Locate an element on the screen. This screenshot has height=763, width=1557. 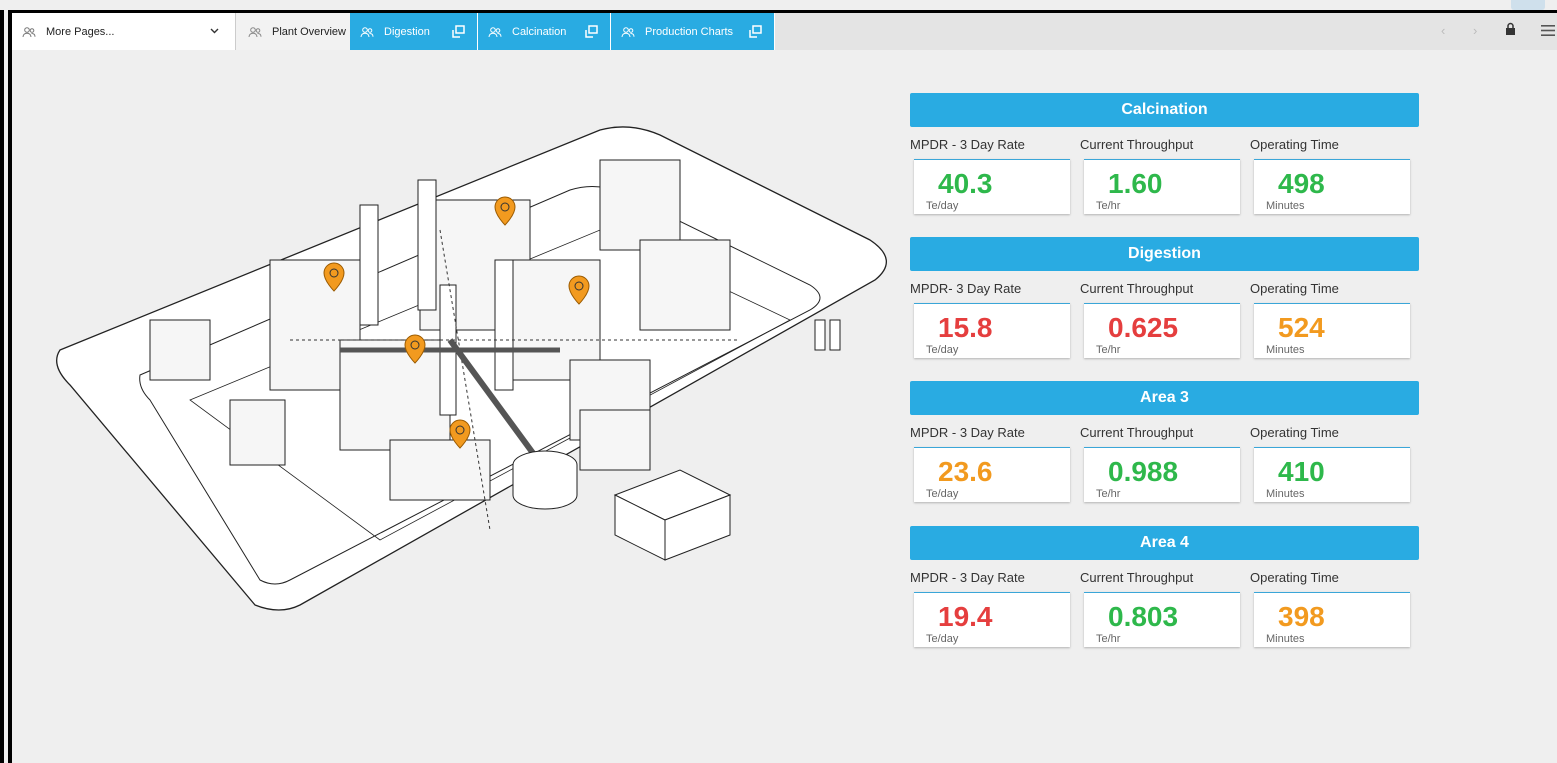
kpi-card: 40.3 Te/day is located at coordinates (992, 186).